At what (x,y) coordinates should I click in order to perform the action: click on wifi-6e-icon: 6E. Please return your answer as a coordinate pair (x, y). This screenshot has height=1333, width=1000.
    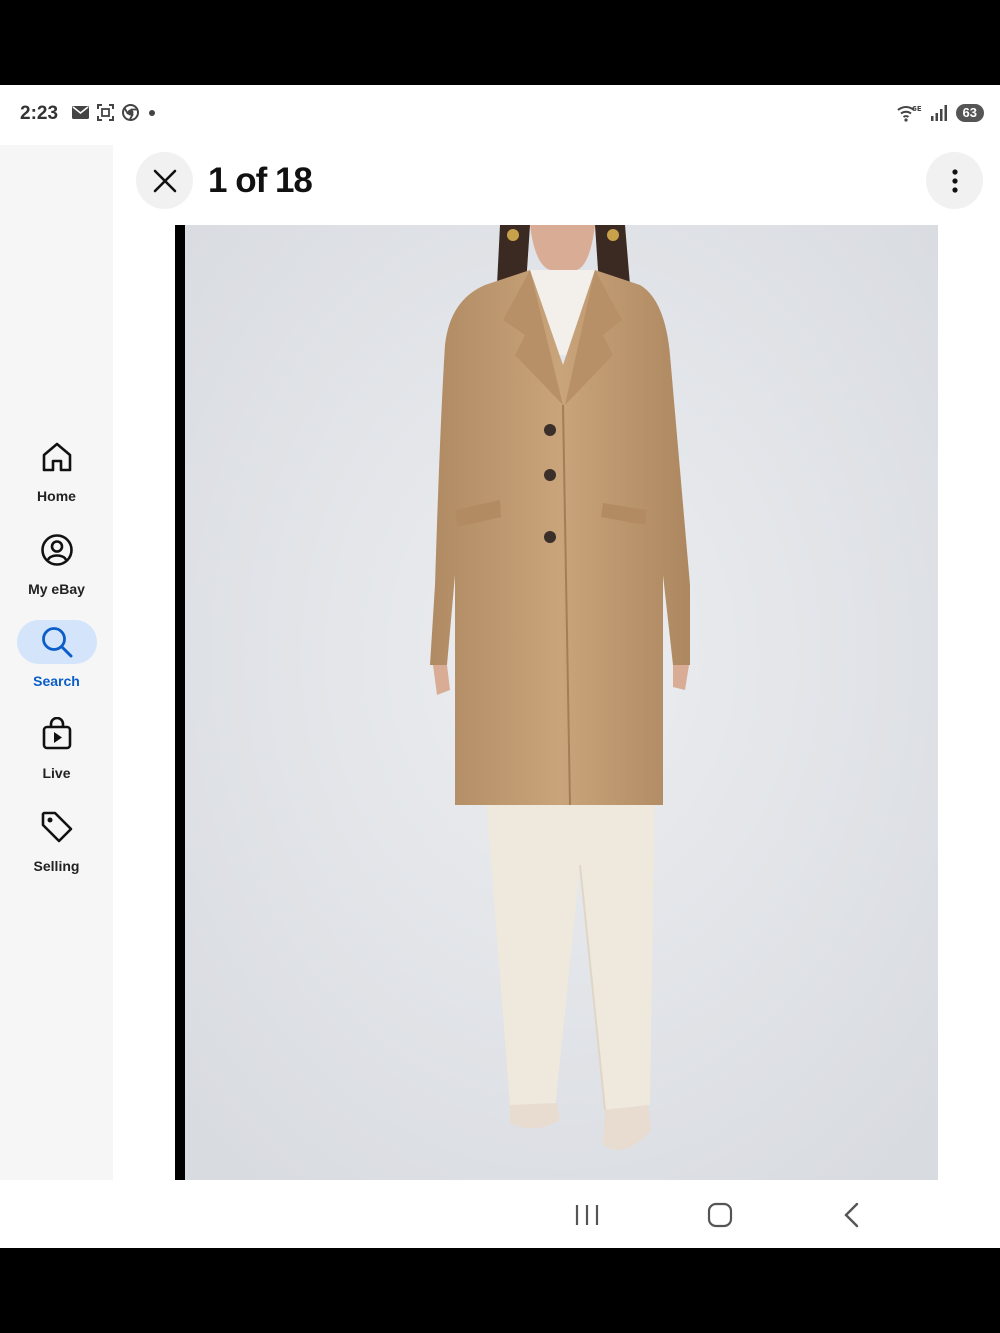
    Looking at the image, I should click on (909, 113).